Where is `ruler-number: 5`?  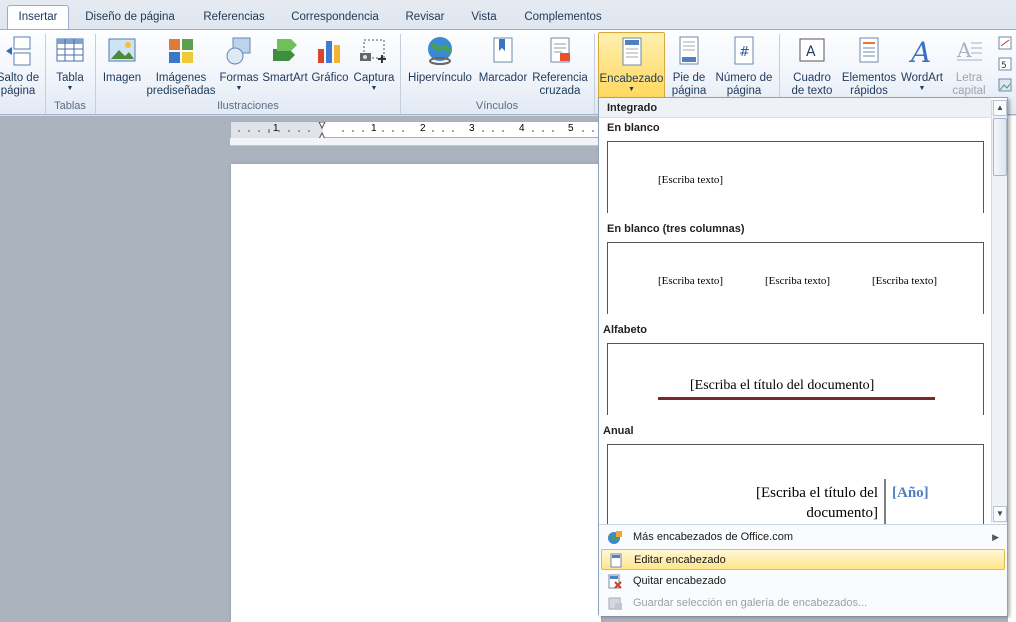 ruler-number: 5 is located at coordinates (571, 128).